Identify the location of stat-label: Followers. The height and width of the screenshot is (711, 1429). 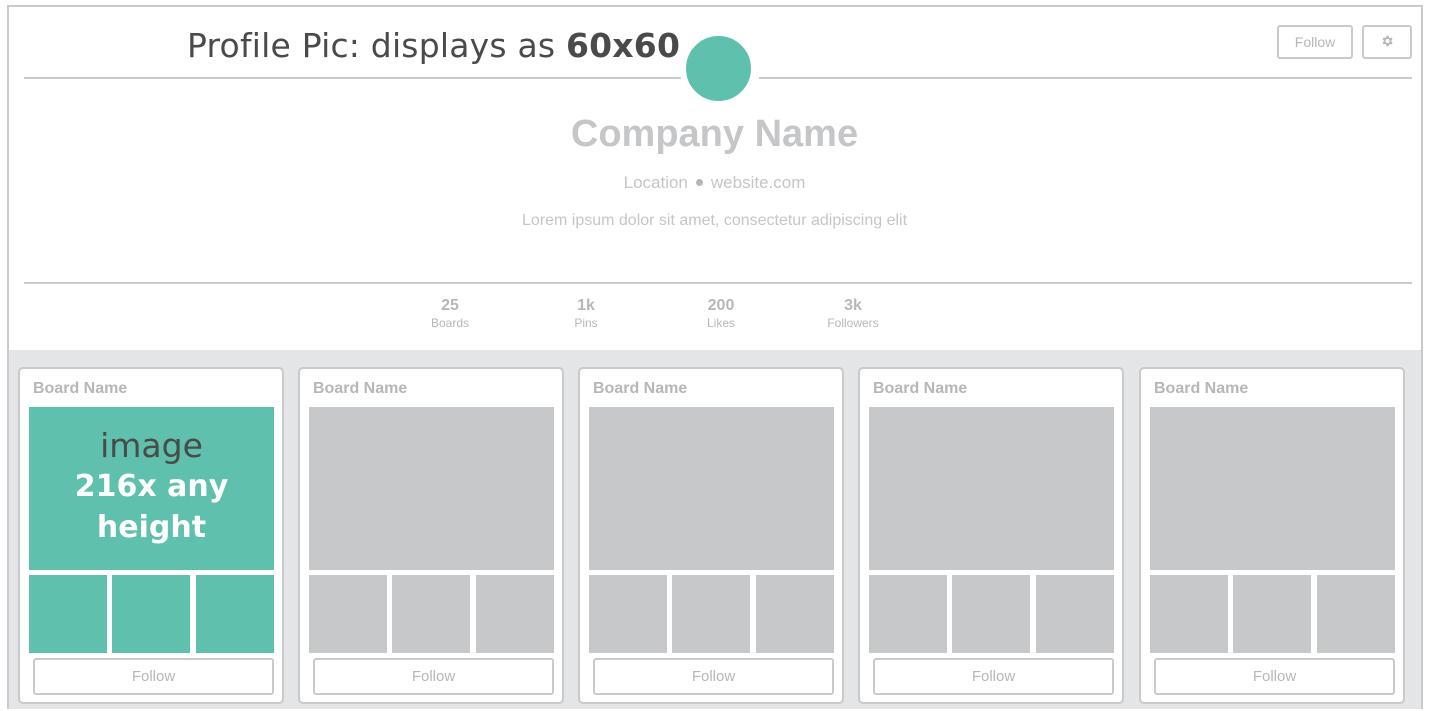
(853, 323).